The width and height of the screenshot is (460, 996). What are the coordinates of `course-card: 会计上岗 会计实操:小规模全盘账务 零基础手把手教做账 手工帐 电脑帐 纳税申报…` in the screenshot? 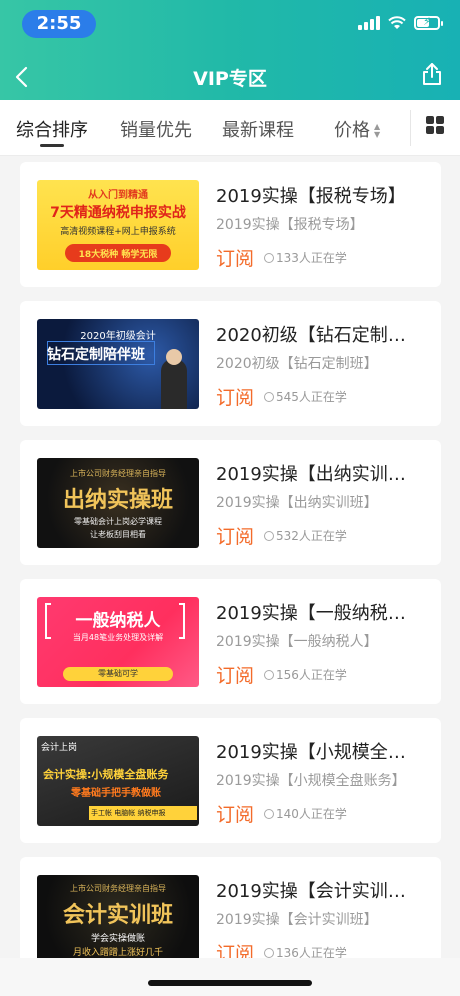 It's located at (230, 780).